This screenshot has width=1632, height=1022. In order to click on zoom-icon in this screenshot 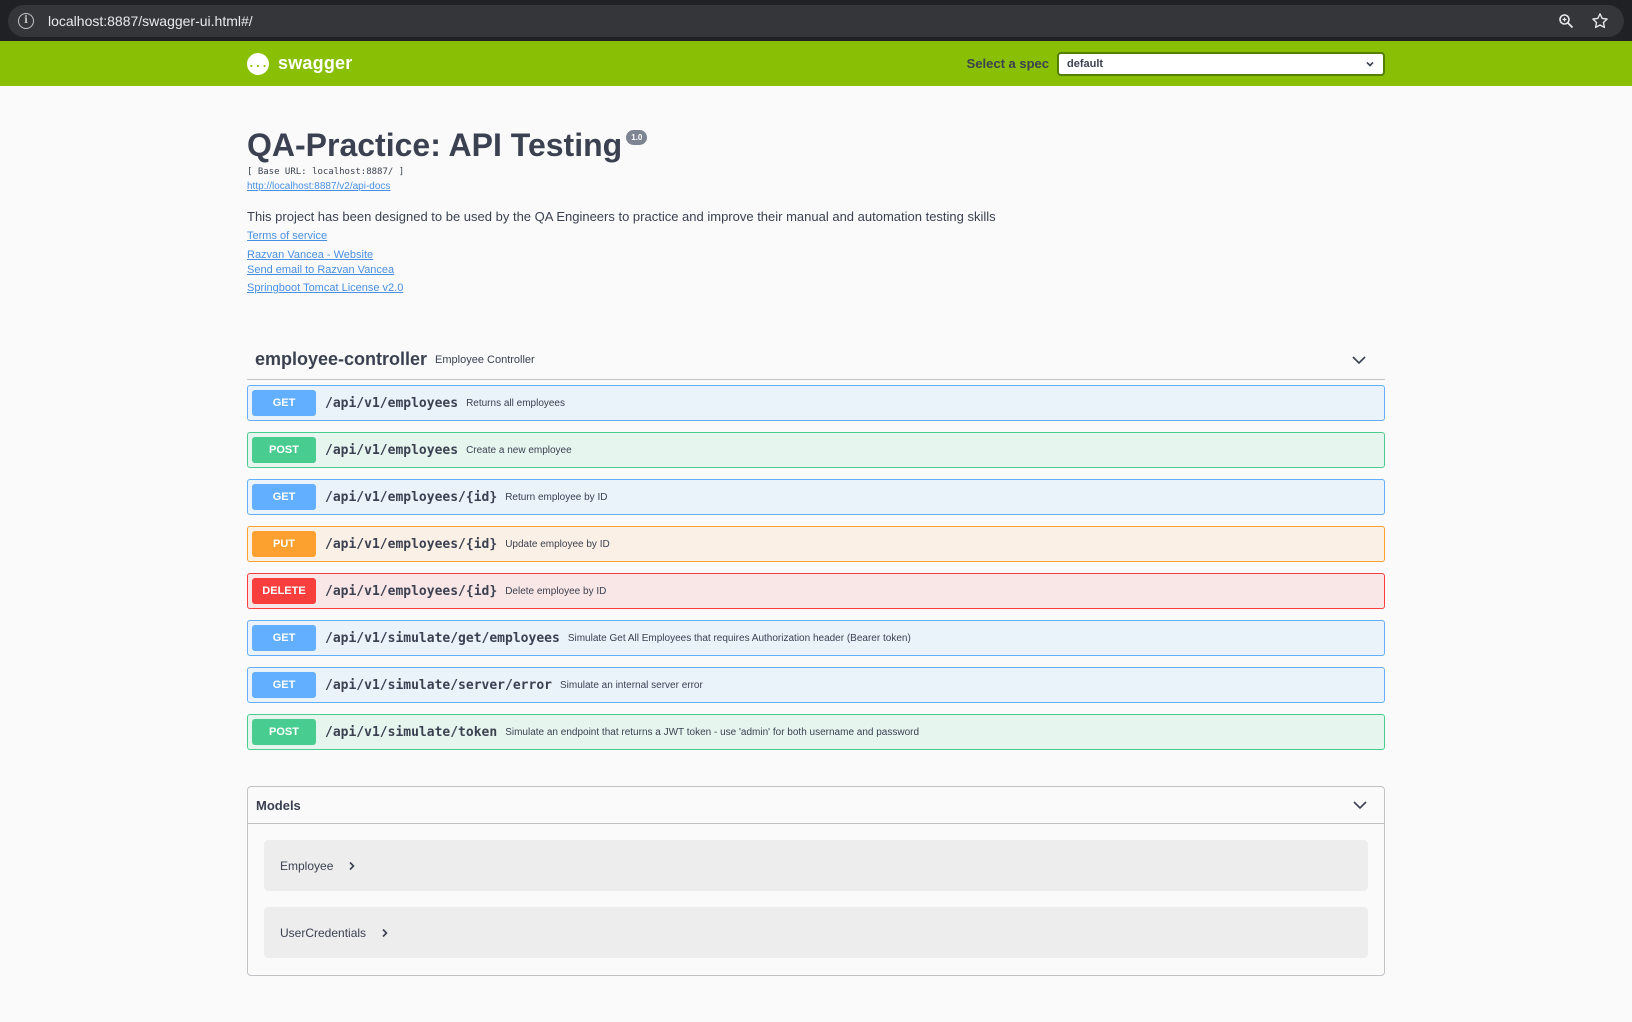, I will do `click(1566, 21)`.